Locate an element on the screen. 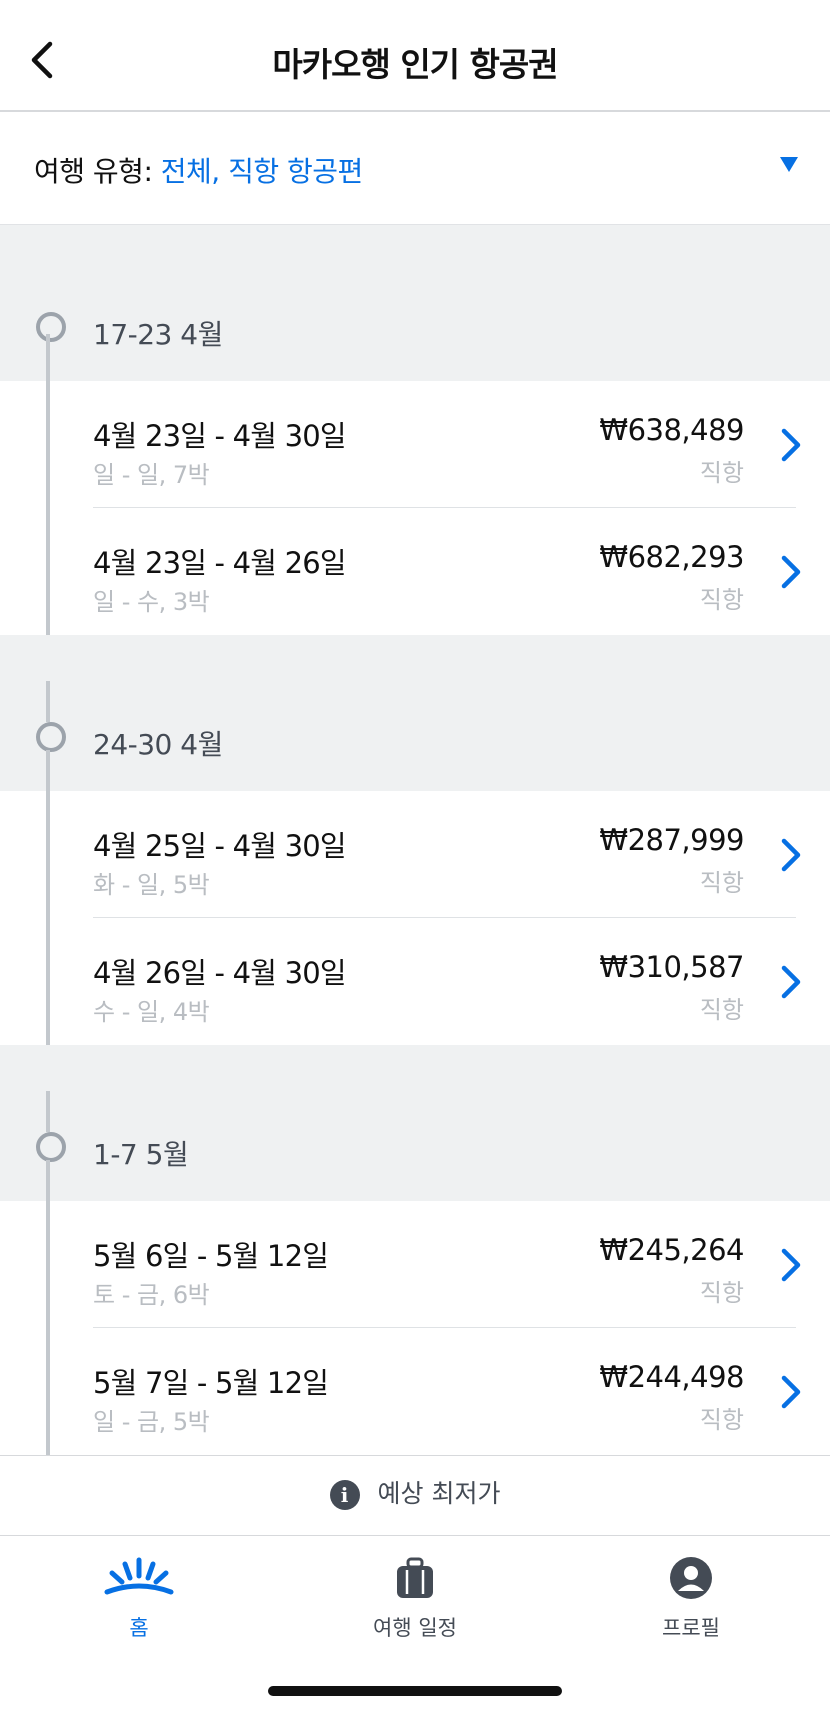 The image size is (830, 1713). trip-row: 4월 26일 - 4월 30일 수 - 일, 4박 ₩310,587 직항 is located at coordinates (415, 981).